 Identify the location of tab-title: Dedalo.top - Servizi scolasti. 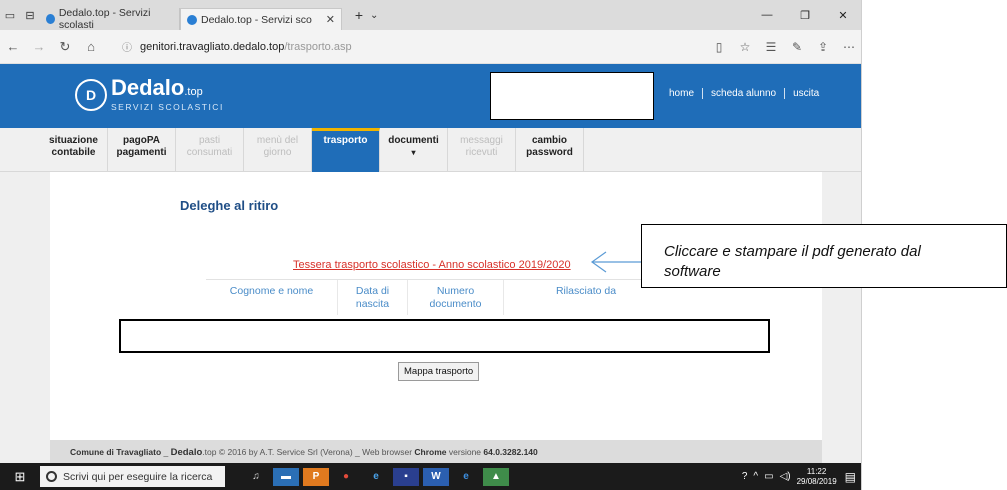
(104, 19).